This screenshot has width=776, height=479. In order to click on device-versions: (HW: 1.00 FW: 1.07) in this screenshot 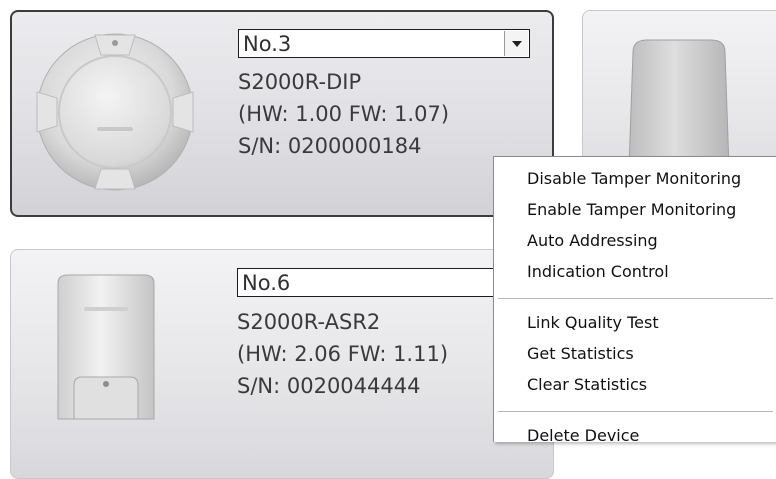, I will do `click(344, 114)`.